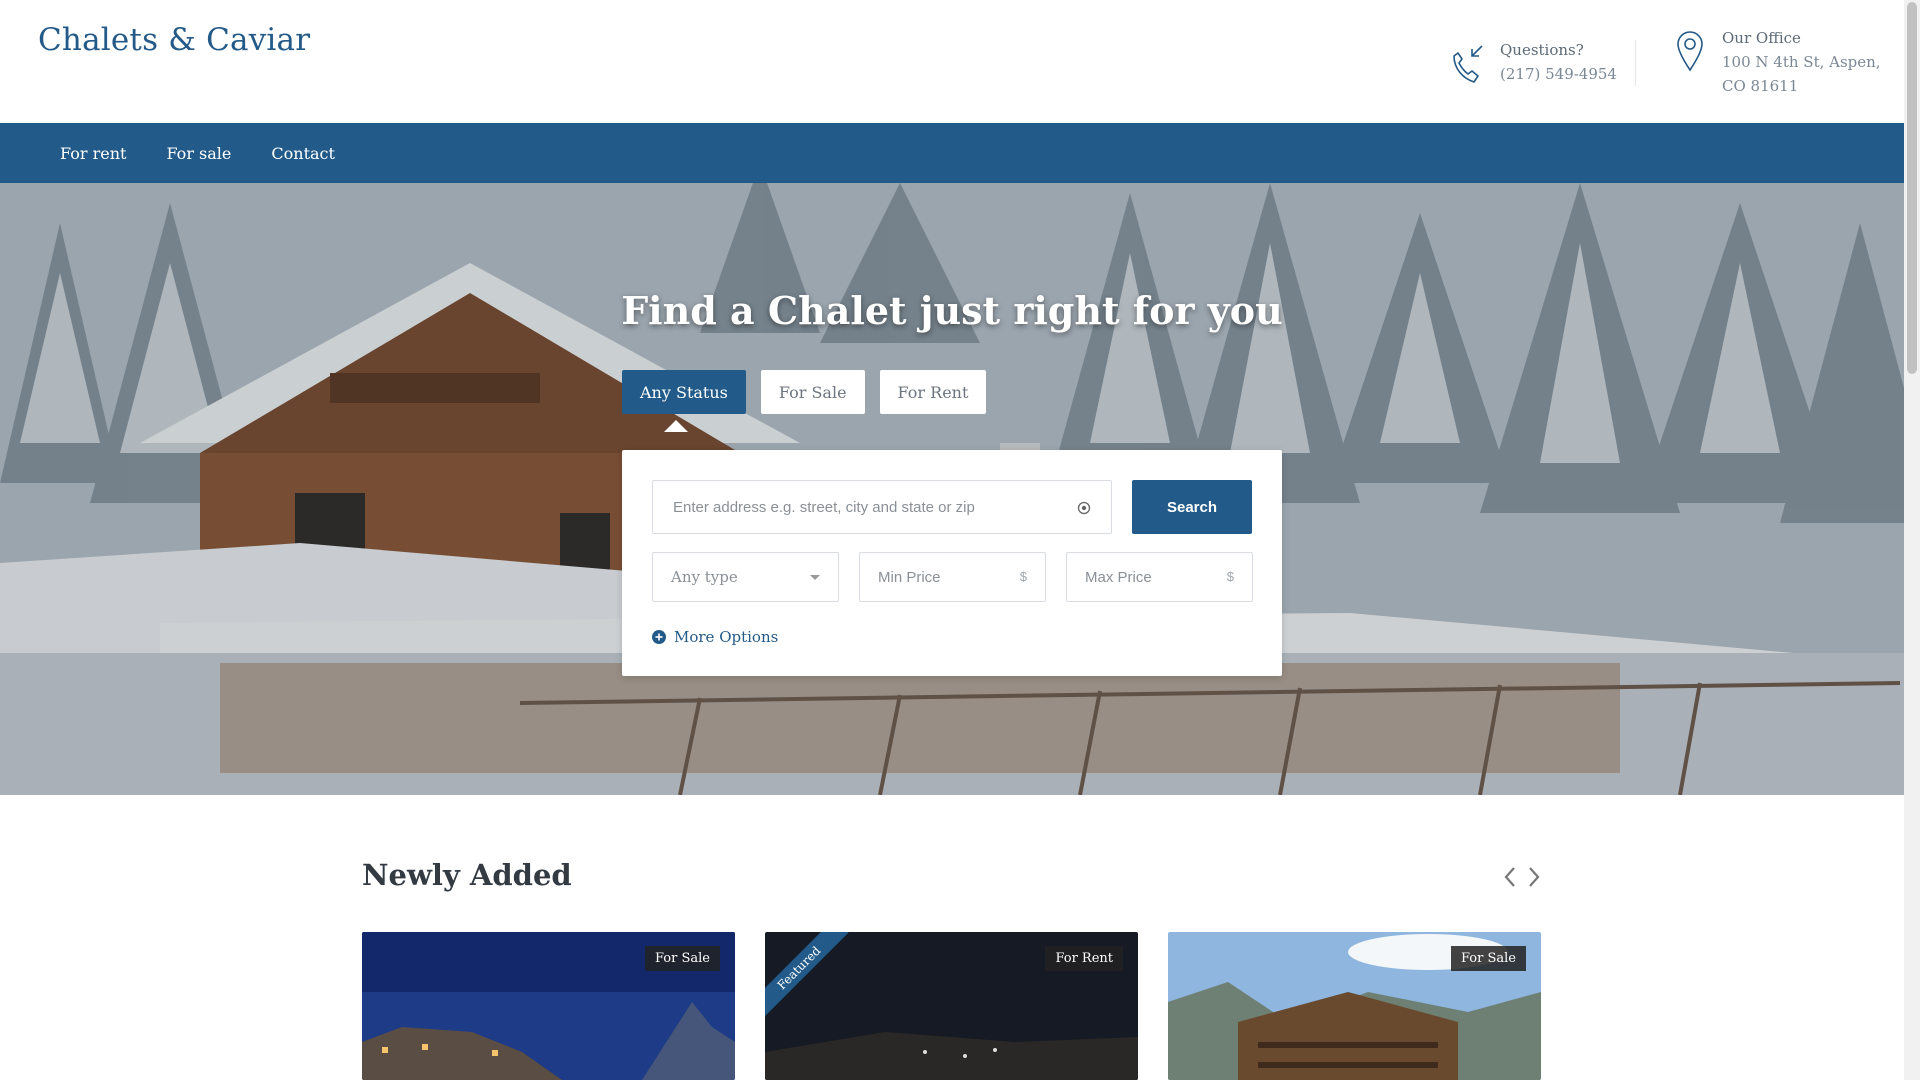 This screenshot has height=1080, width=1920. I want to click on newly-added-title: Newly Added, so click(467, 875).